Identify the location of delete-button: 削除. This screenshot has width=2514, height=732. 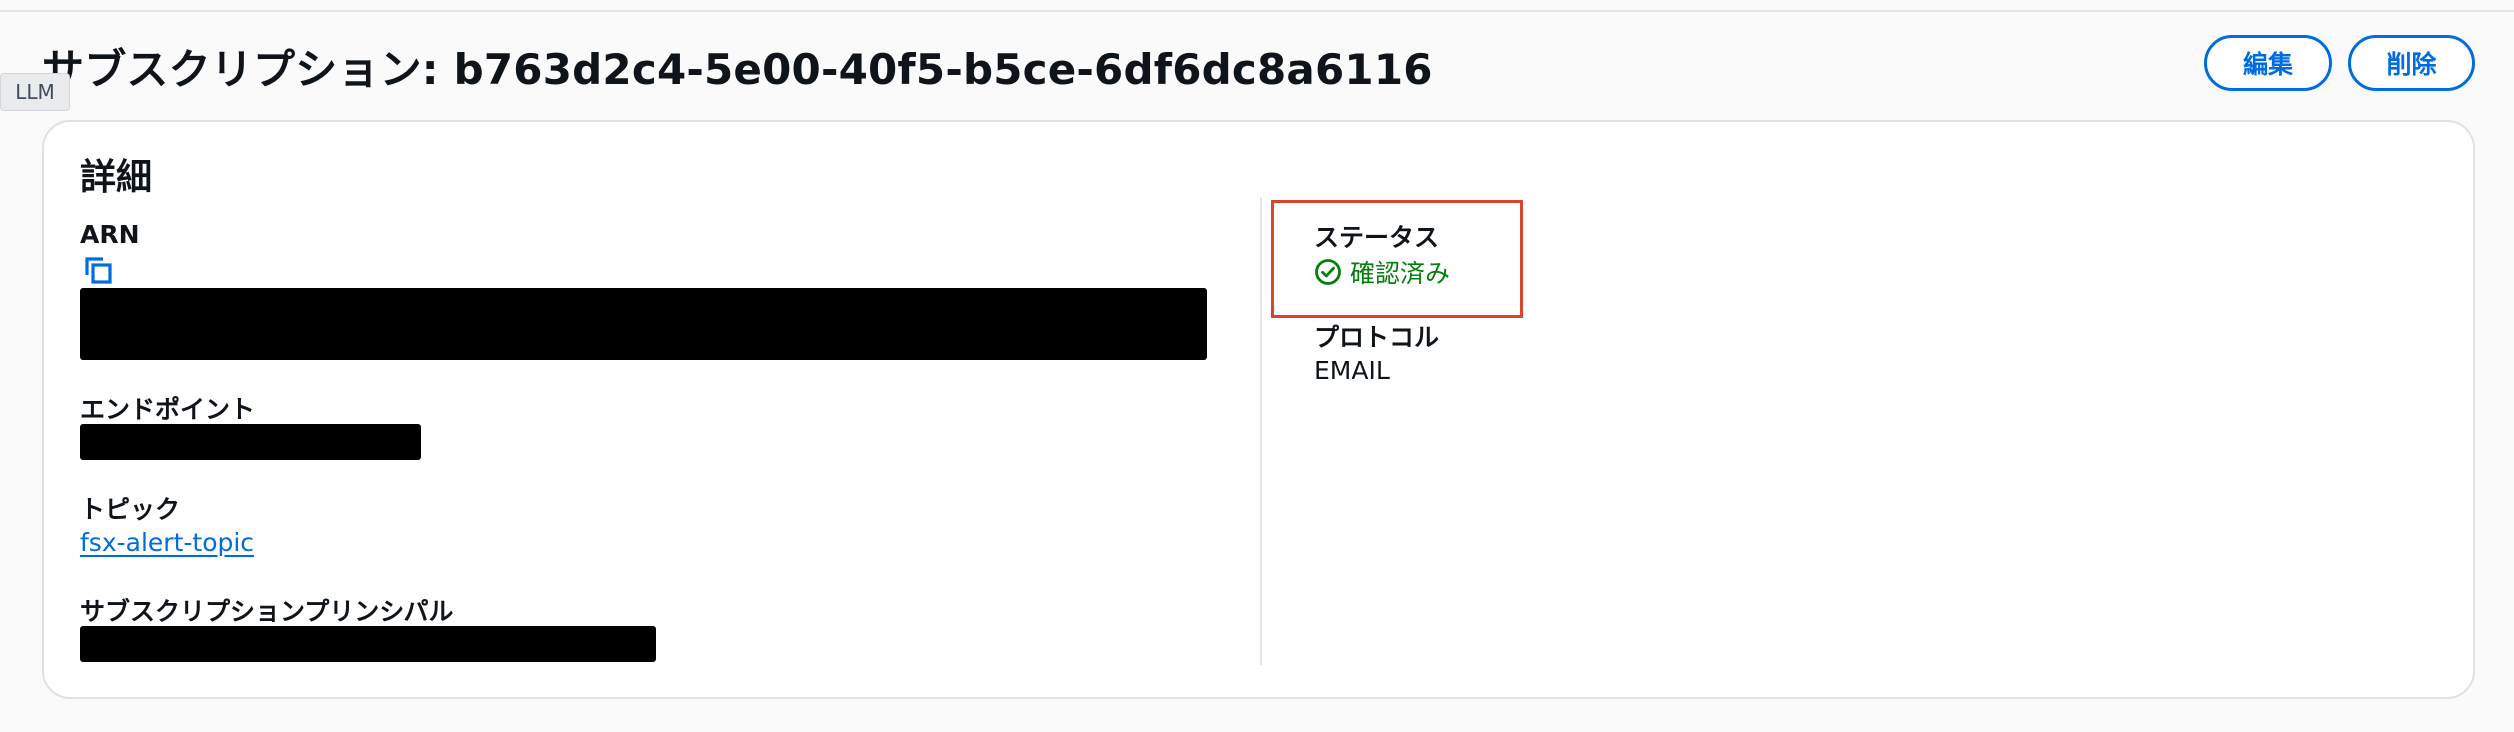
(2411, 63).